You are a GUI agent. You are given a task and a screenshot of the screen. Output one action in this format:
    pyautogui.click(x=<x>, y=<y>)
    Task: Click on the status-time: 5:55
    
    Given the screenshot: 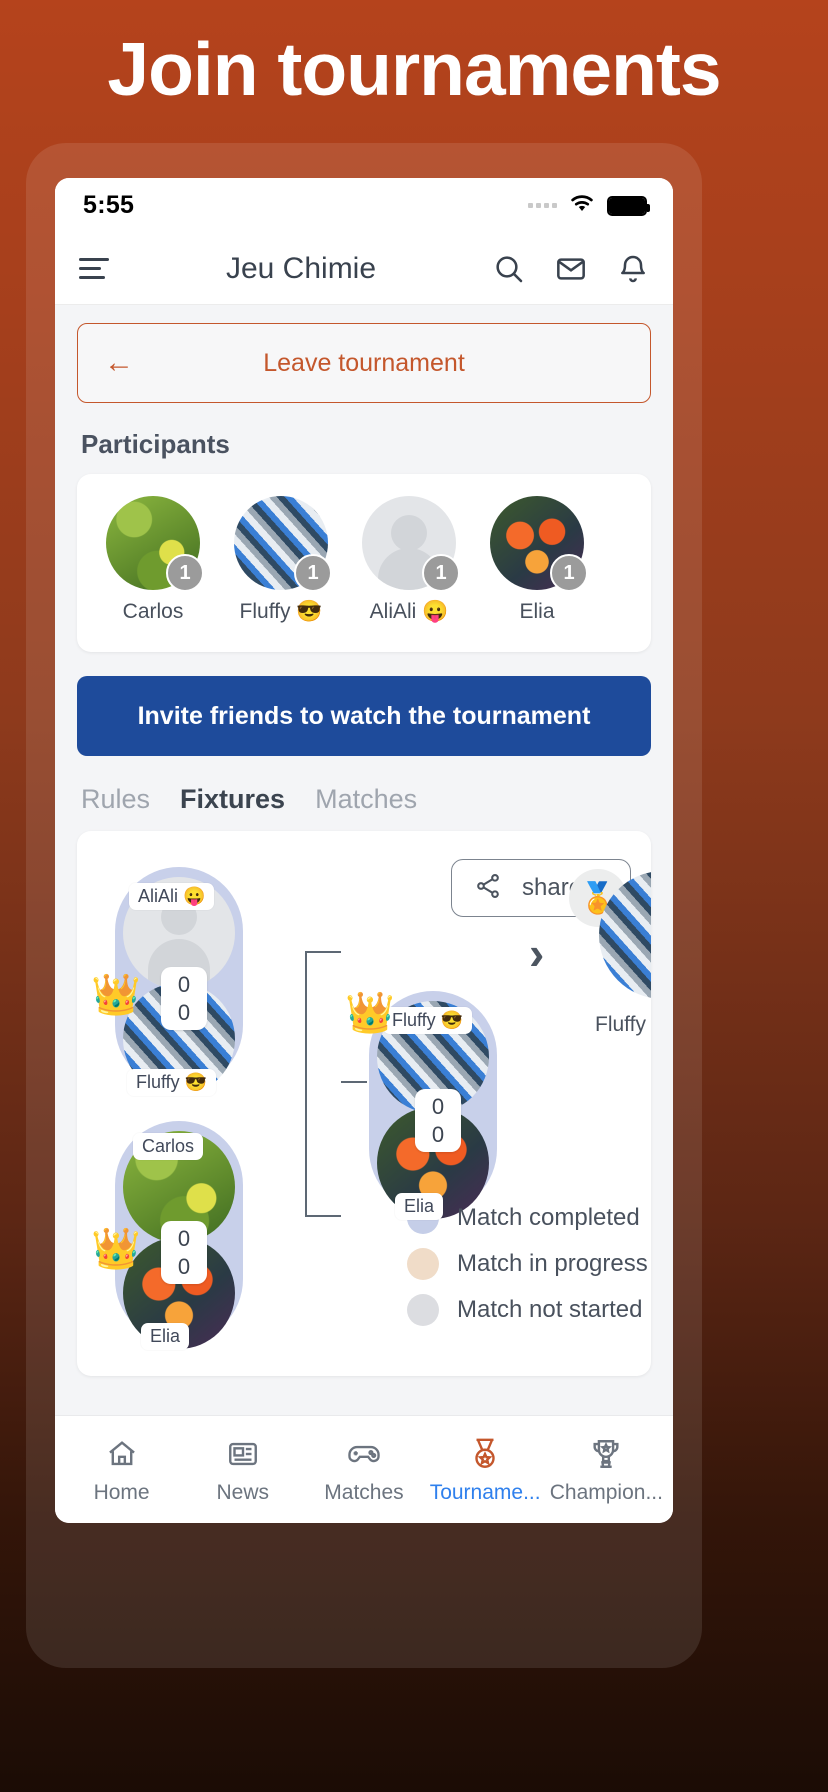 What is the action you would take?
    pyautogui.click(x=109, y=205)
    